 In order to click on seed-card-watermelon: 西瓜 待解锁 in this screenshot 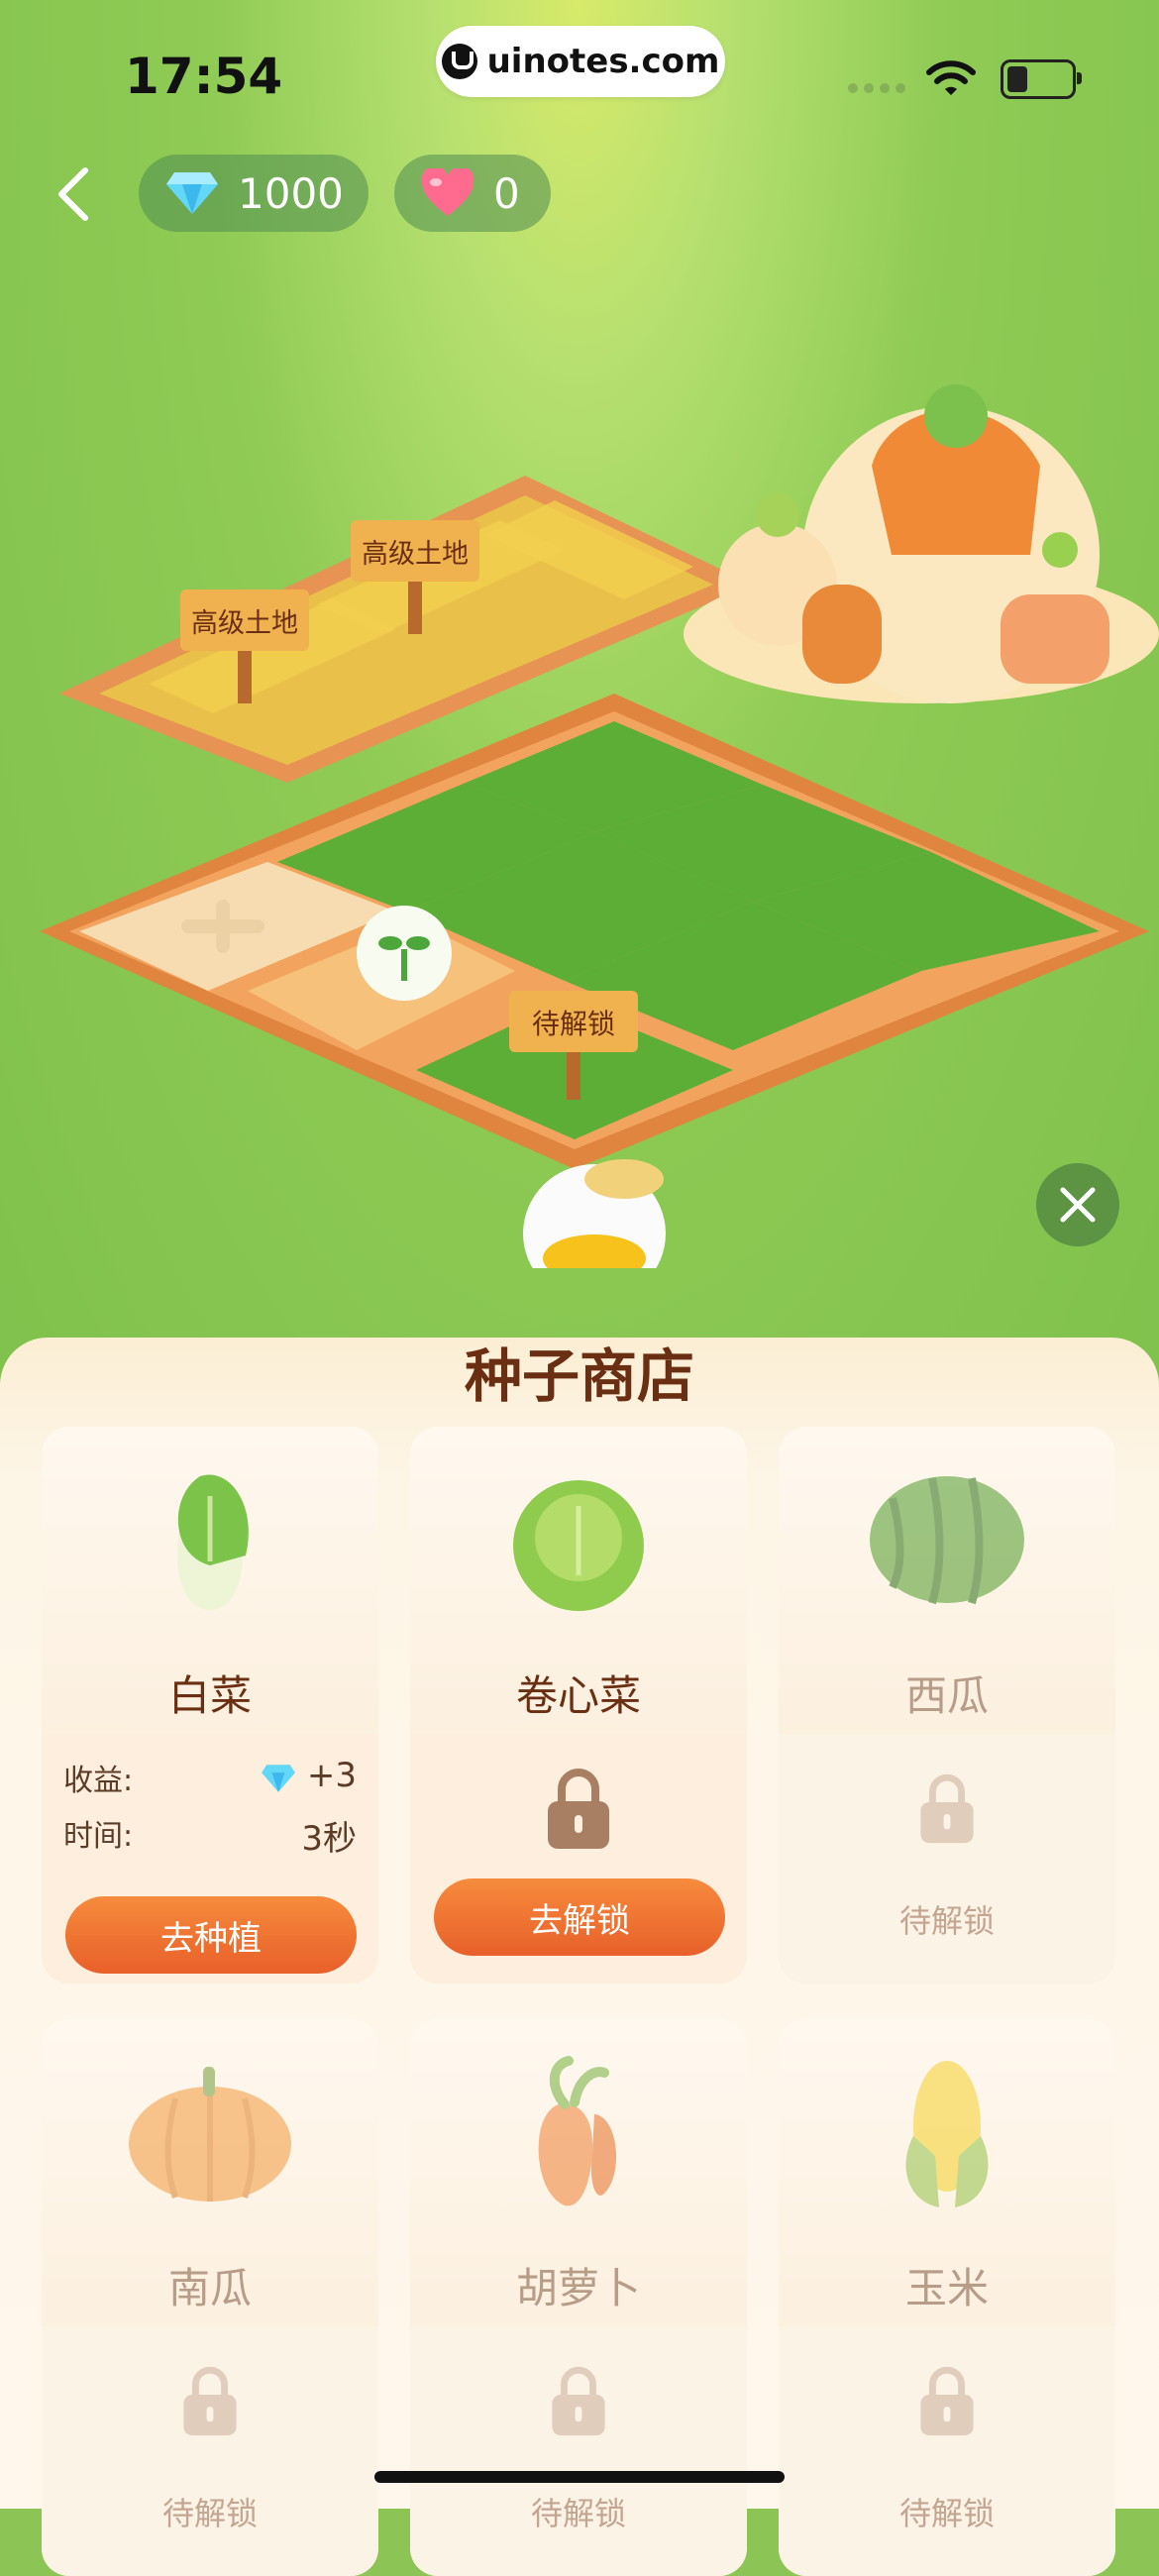, I will do `click(947, 1705)`.